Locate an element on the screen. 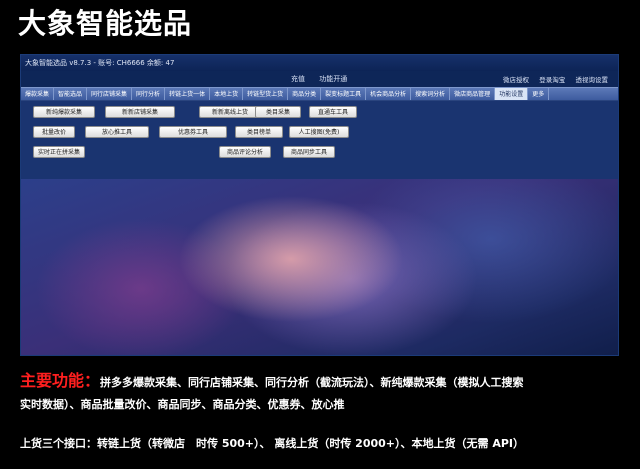  pure-hot-collect-button: 新纯爆款采集 is located at coordinates (64, 112).